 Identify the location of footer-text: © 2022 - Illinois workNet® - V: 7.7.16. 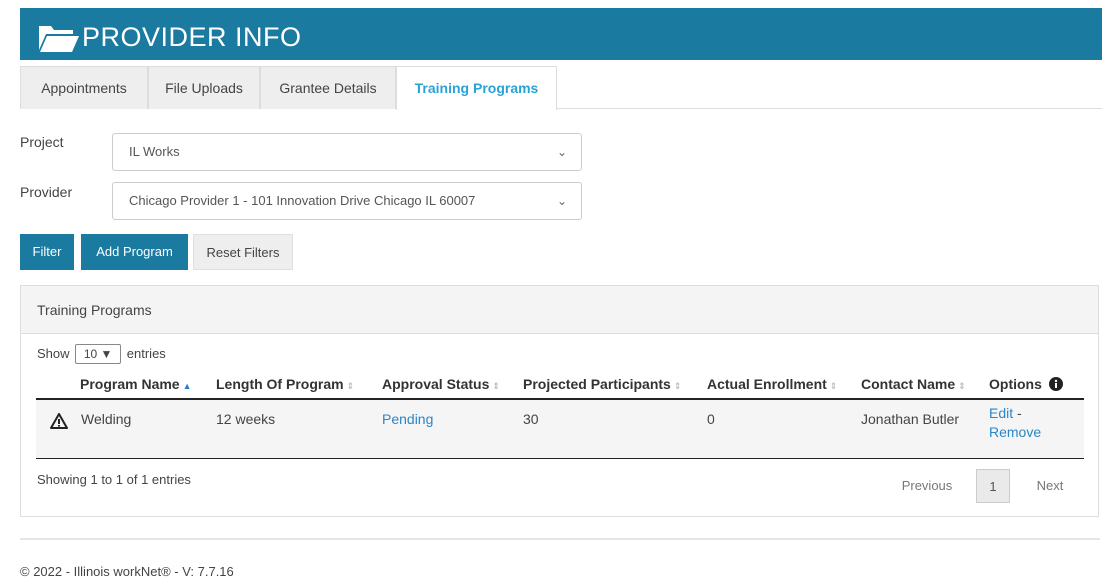
(127, 571).